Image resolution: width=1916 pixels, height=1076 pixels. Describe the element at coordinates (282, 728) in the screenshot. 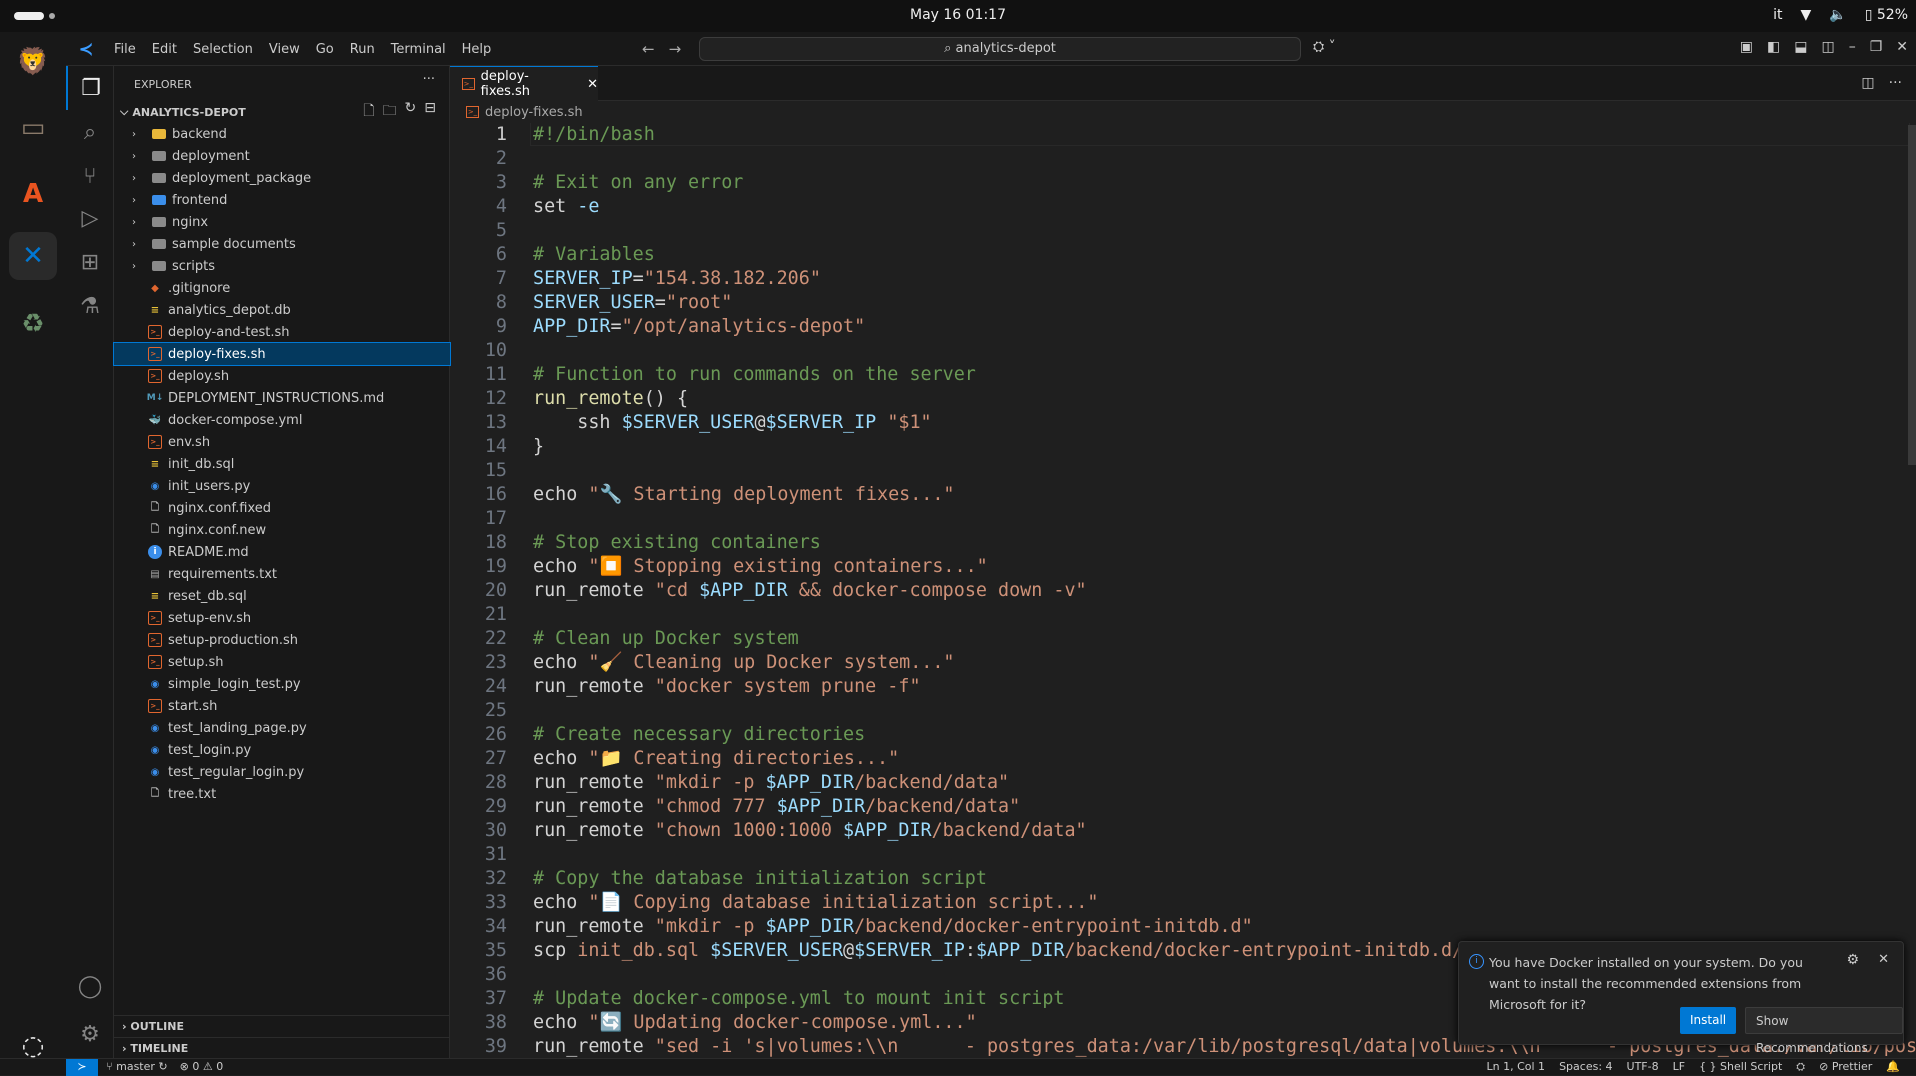

I see `file-item: ◉ test_landing_page.py` at that location.